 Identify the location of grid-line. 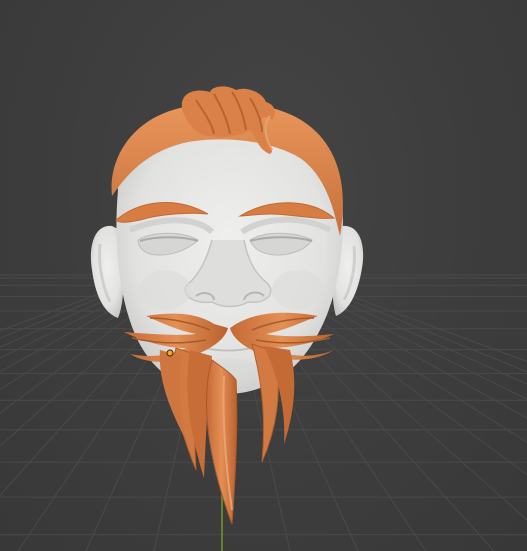
(75, 303).